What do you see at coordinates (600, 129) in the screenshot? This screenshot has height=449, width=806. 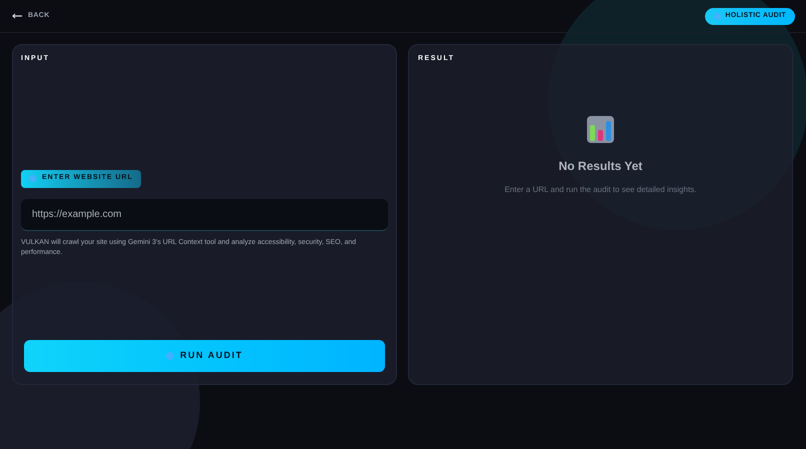 I see `bar-chart-icon` at bounding box center [600, 129].